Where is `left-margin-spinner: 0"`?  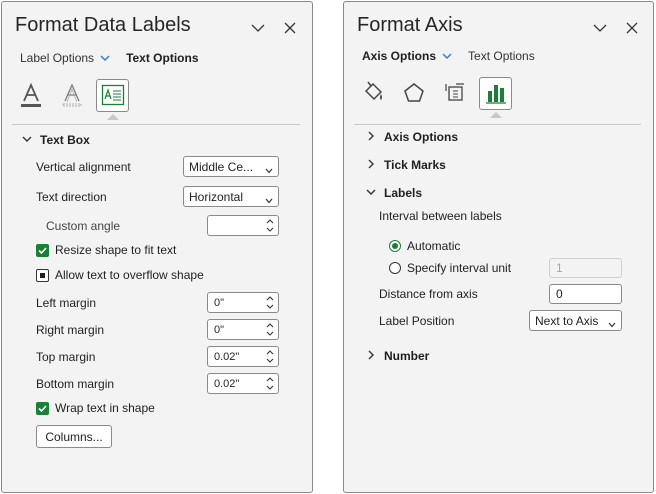 left-margin-spinner: 0" is located at coordinates (243, 302).